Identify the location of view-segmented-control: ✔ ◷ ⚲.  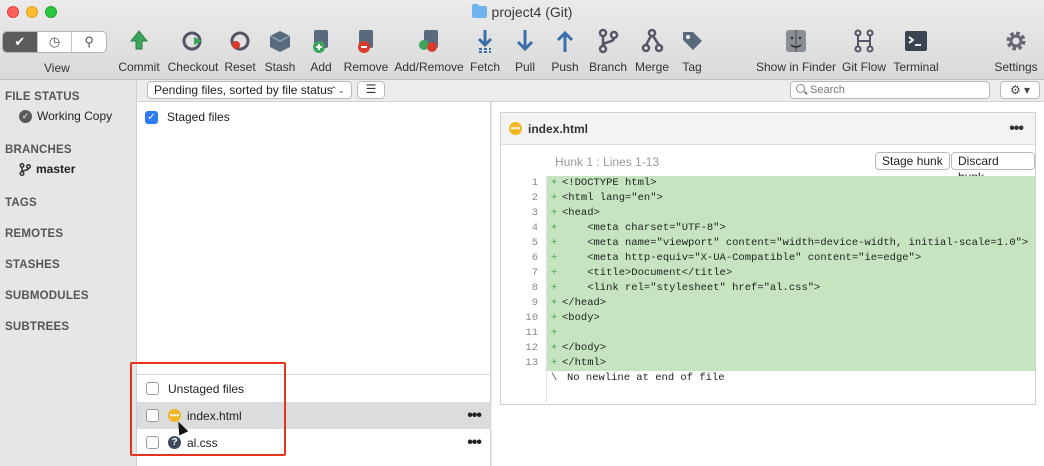
(54, 42).